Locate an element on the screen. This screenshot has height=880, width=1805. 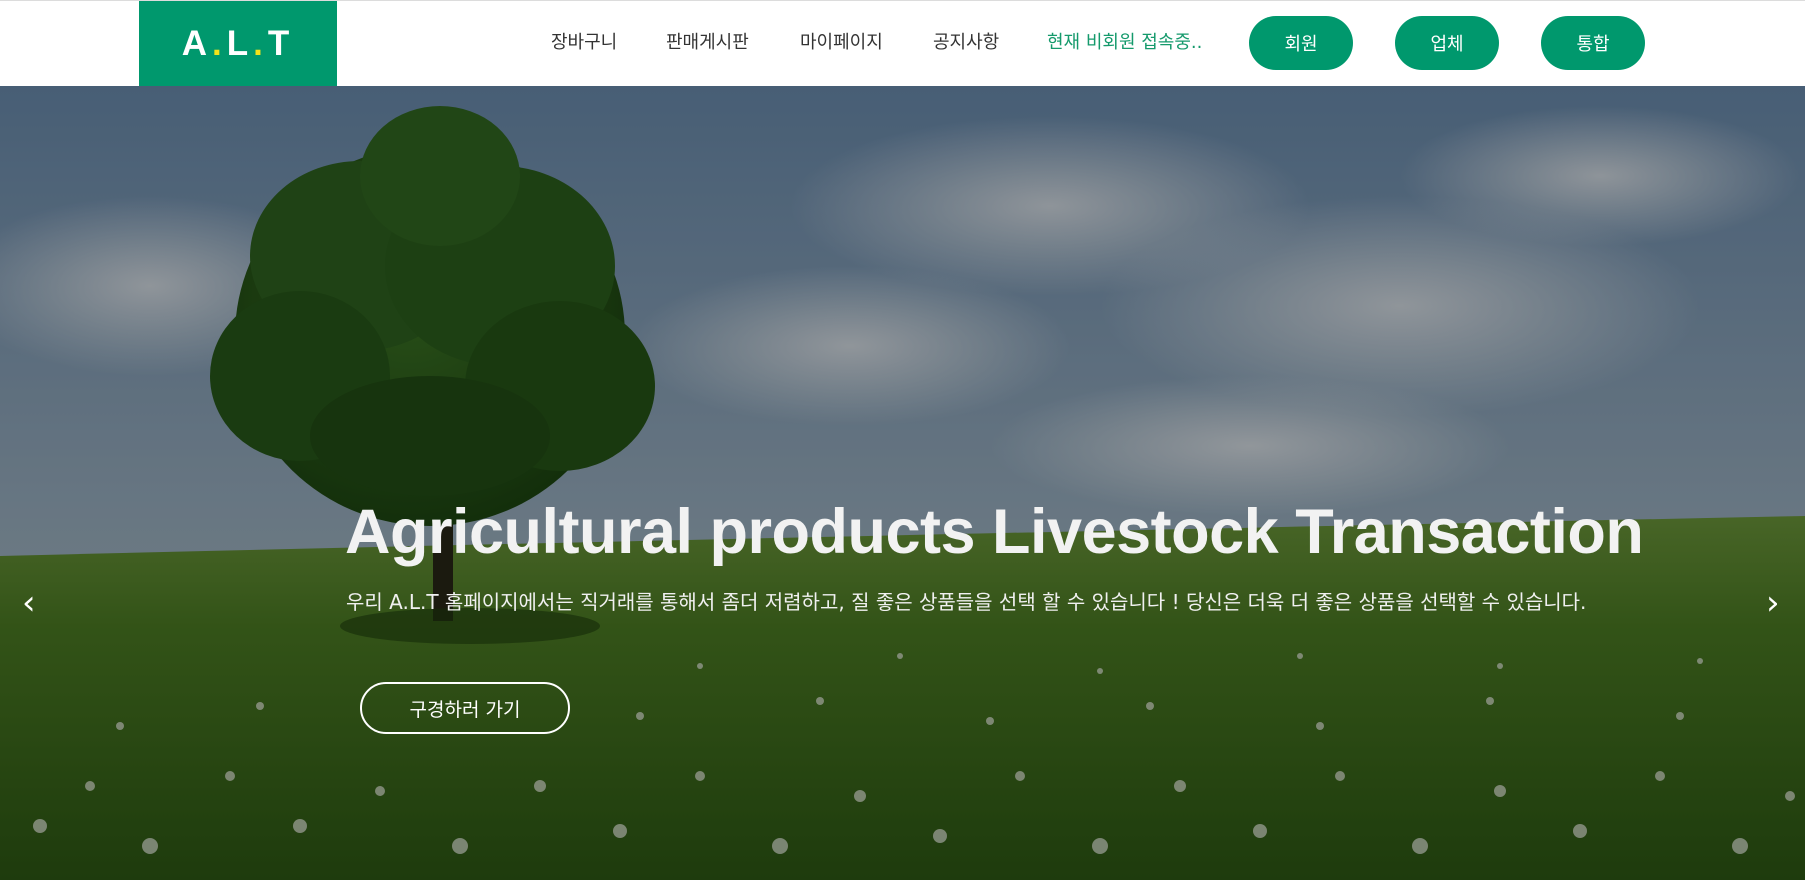
site-logo: A.L.T is located at coordinates (238, 44).